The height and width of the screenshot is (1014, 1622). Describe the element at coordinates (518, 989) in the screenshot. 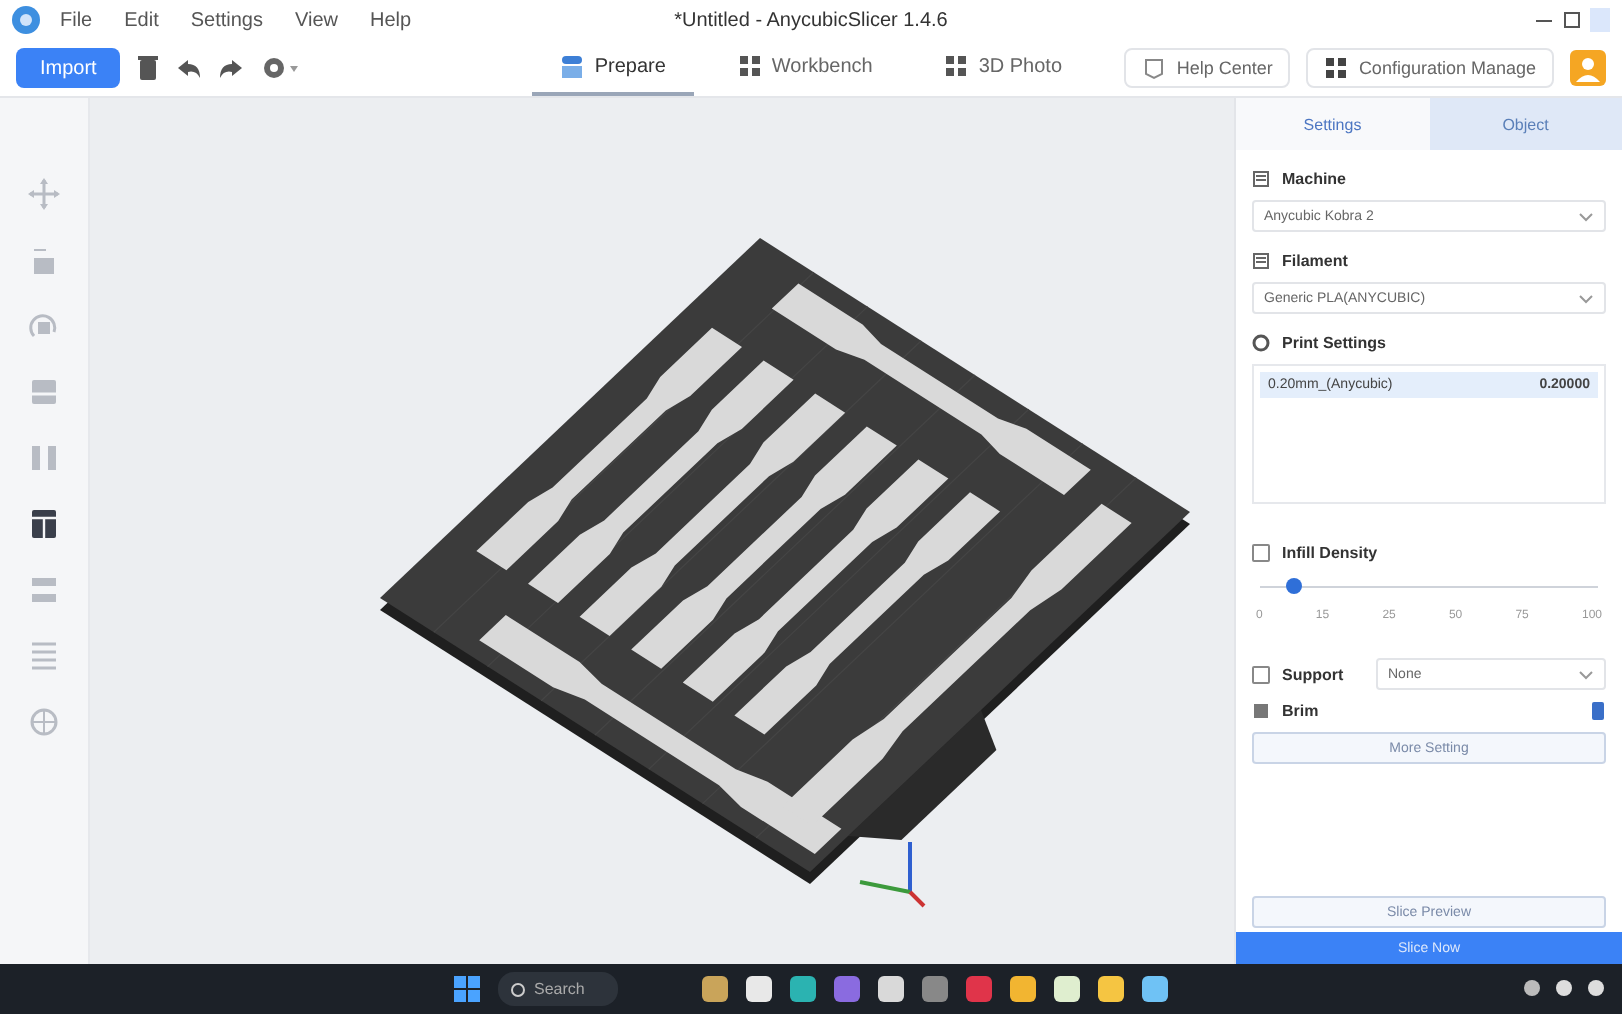

I see `search-icon` at that location.